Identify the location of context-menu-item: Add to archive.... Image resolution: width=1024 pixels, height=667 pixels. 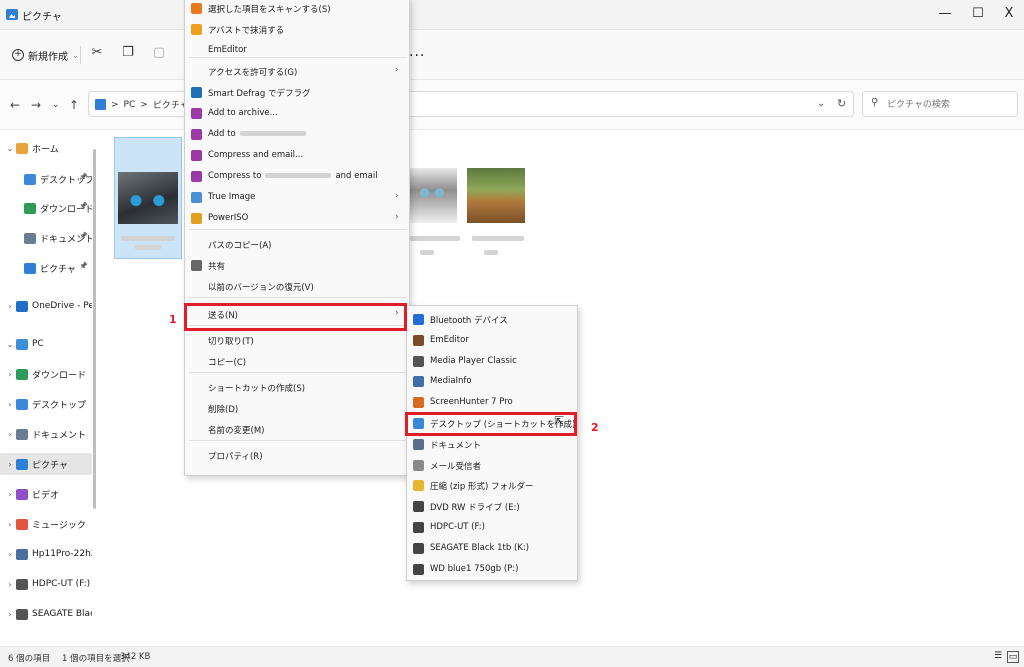
(297, 113).